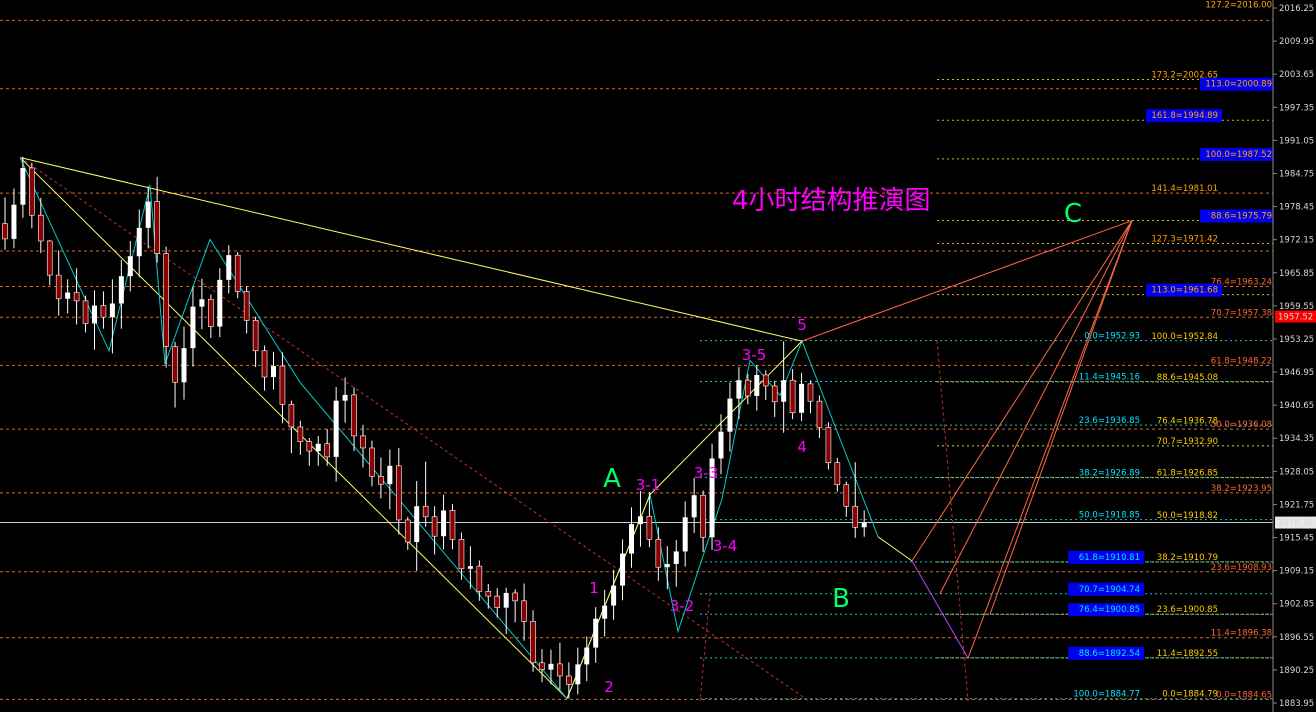 This screenshot has width=1316, height=712. Describe the element at coordinates (1296, 75) in the screenshot. I see `axis-tick-label: 2003.65` at that location.